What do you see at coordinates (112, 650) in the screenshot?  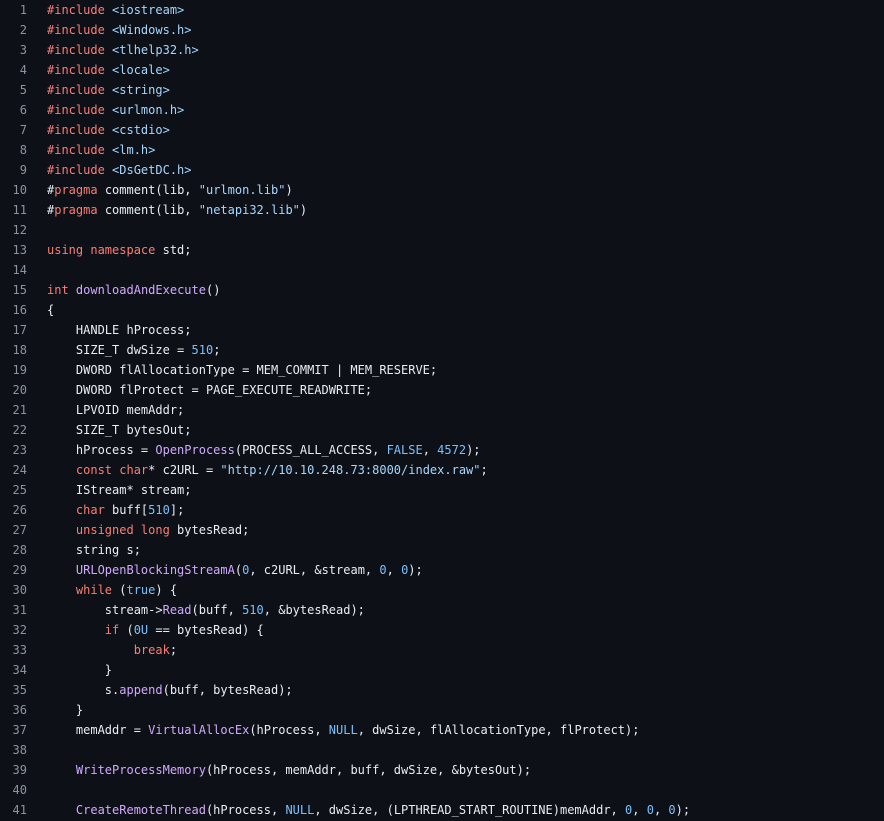 I see `line-code: break;` at bounding box center [112, 650].